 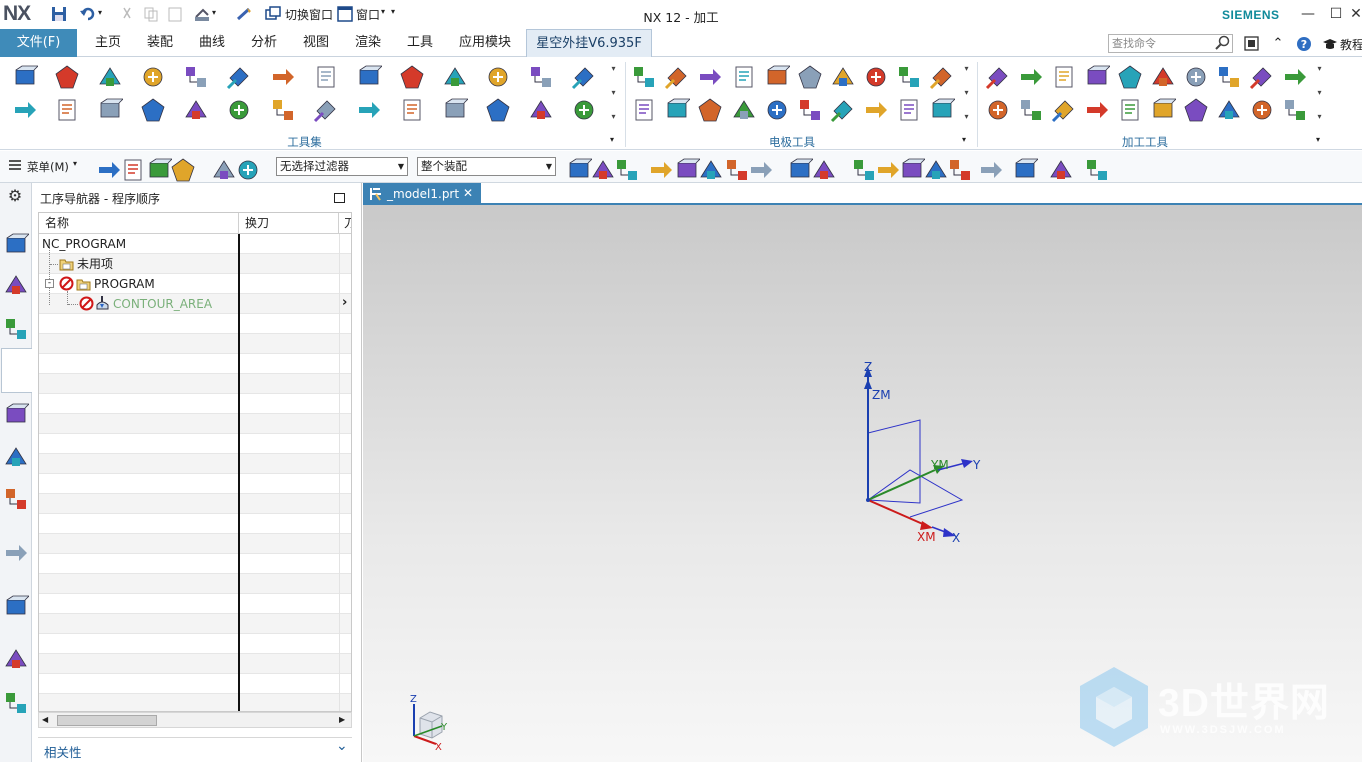 I want to click on collapse-ribbon-icon: ⌃, so click(x=1278, y=44).